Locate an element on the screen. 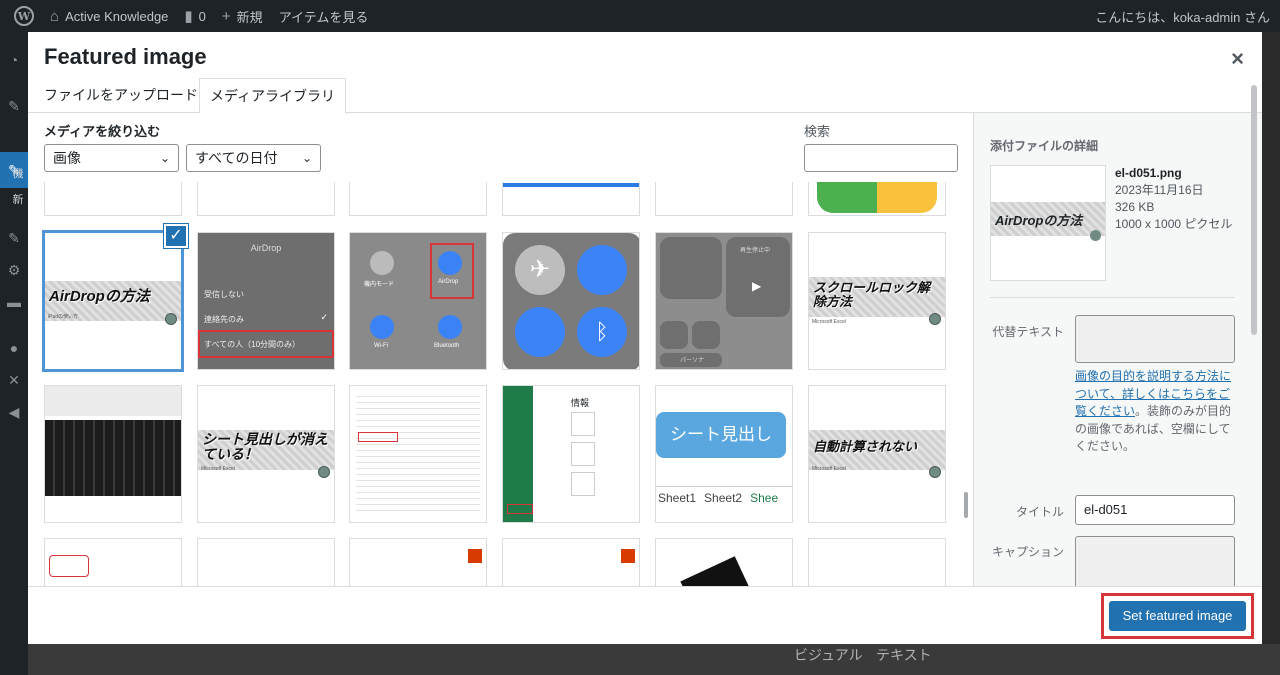 This screenshot has width=1280, height=675. media-type-filter: 画像 ⌄ is located at coordinates (111, 158).